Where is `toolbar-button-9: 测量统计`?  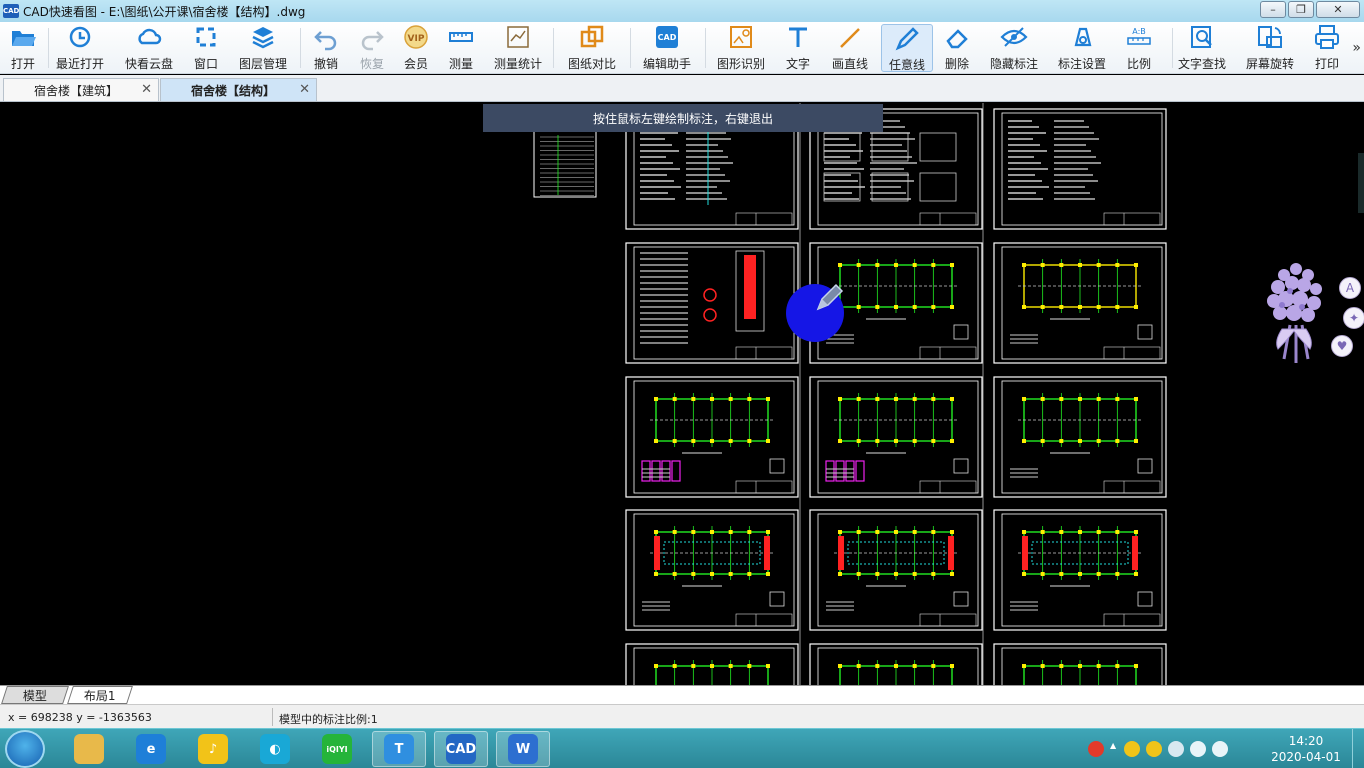 toolbar-button-9: 测量统计 is located at coordinates (518, 48).